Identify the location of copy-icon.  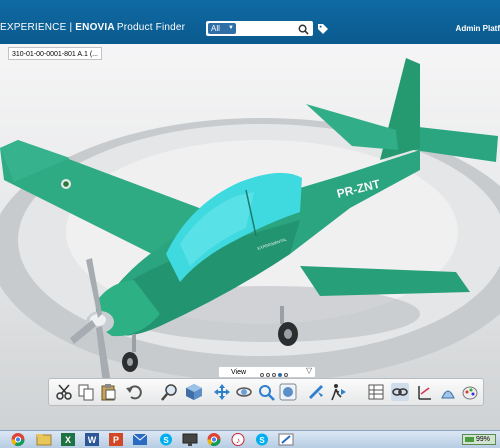
(86, 392).